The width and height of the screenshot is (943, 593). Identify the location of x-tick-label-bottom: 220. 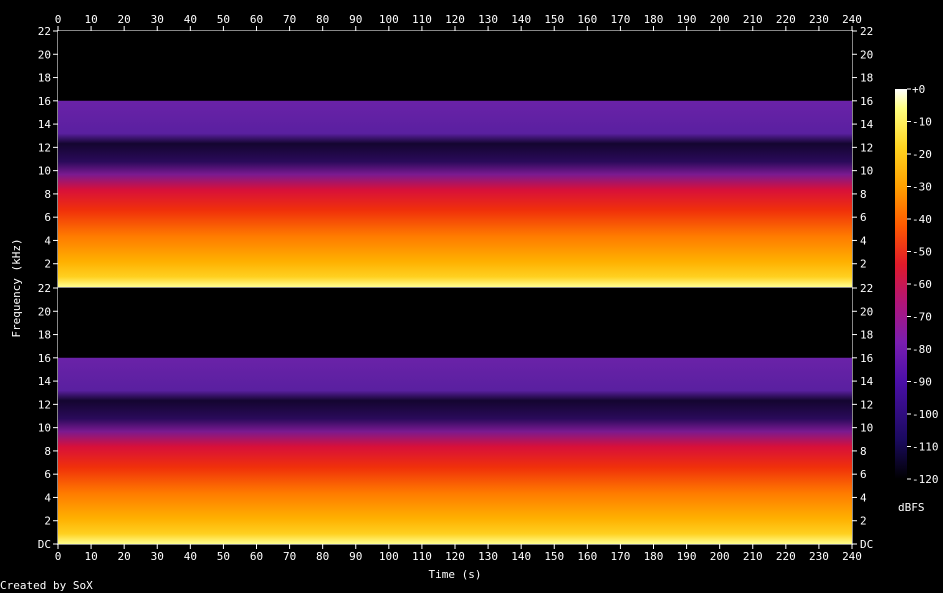
(786, 556).